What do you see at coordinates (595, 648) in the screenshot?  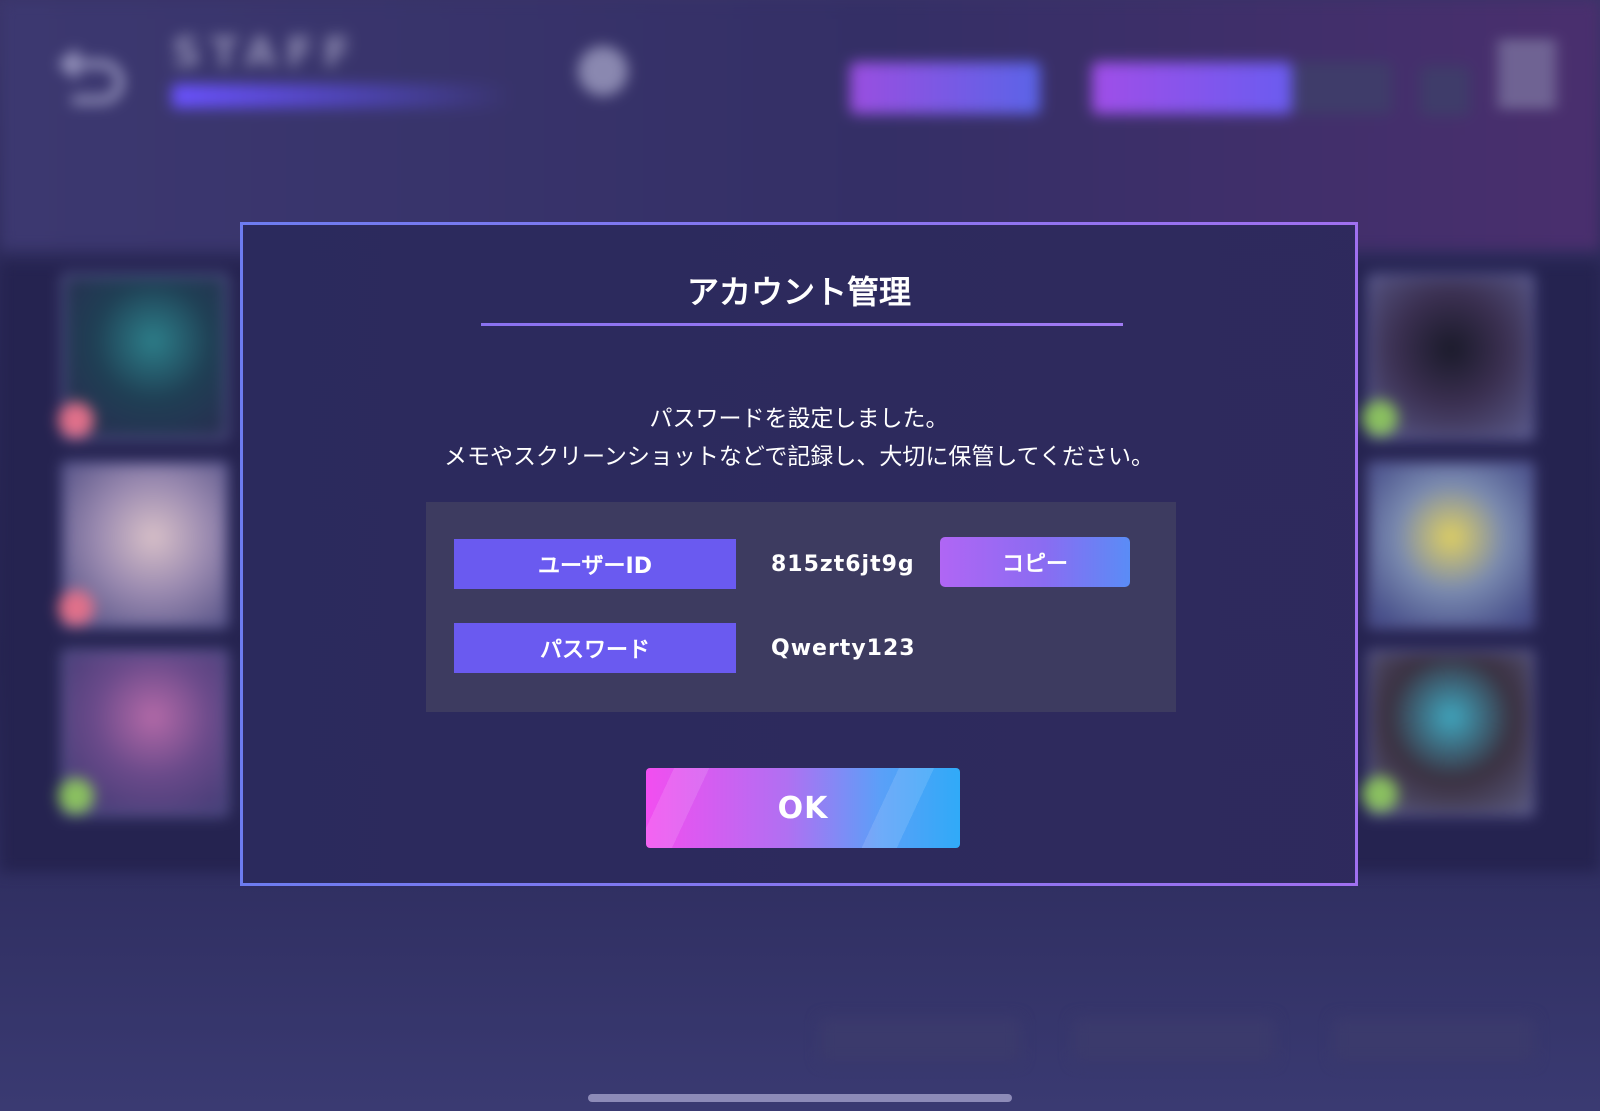 I see `password-label: パスワード` at bounding box center [595, 648].